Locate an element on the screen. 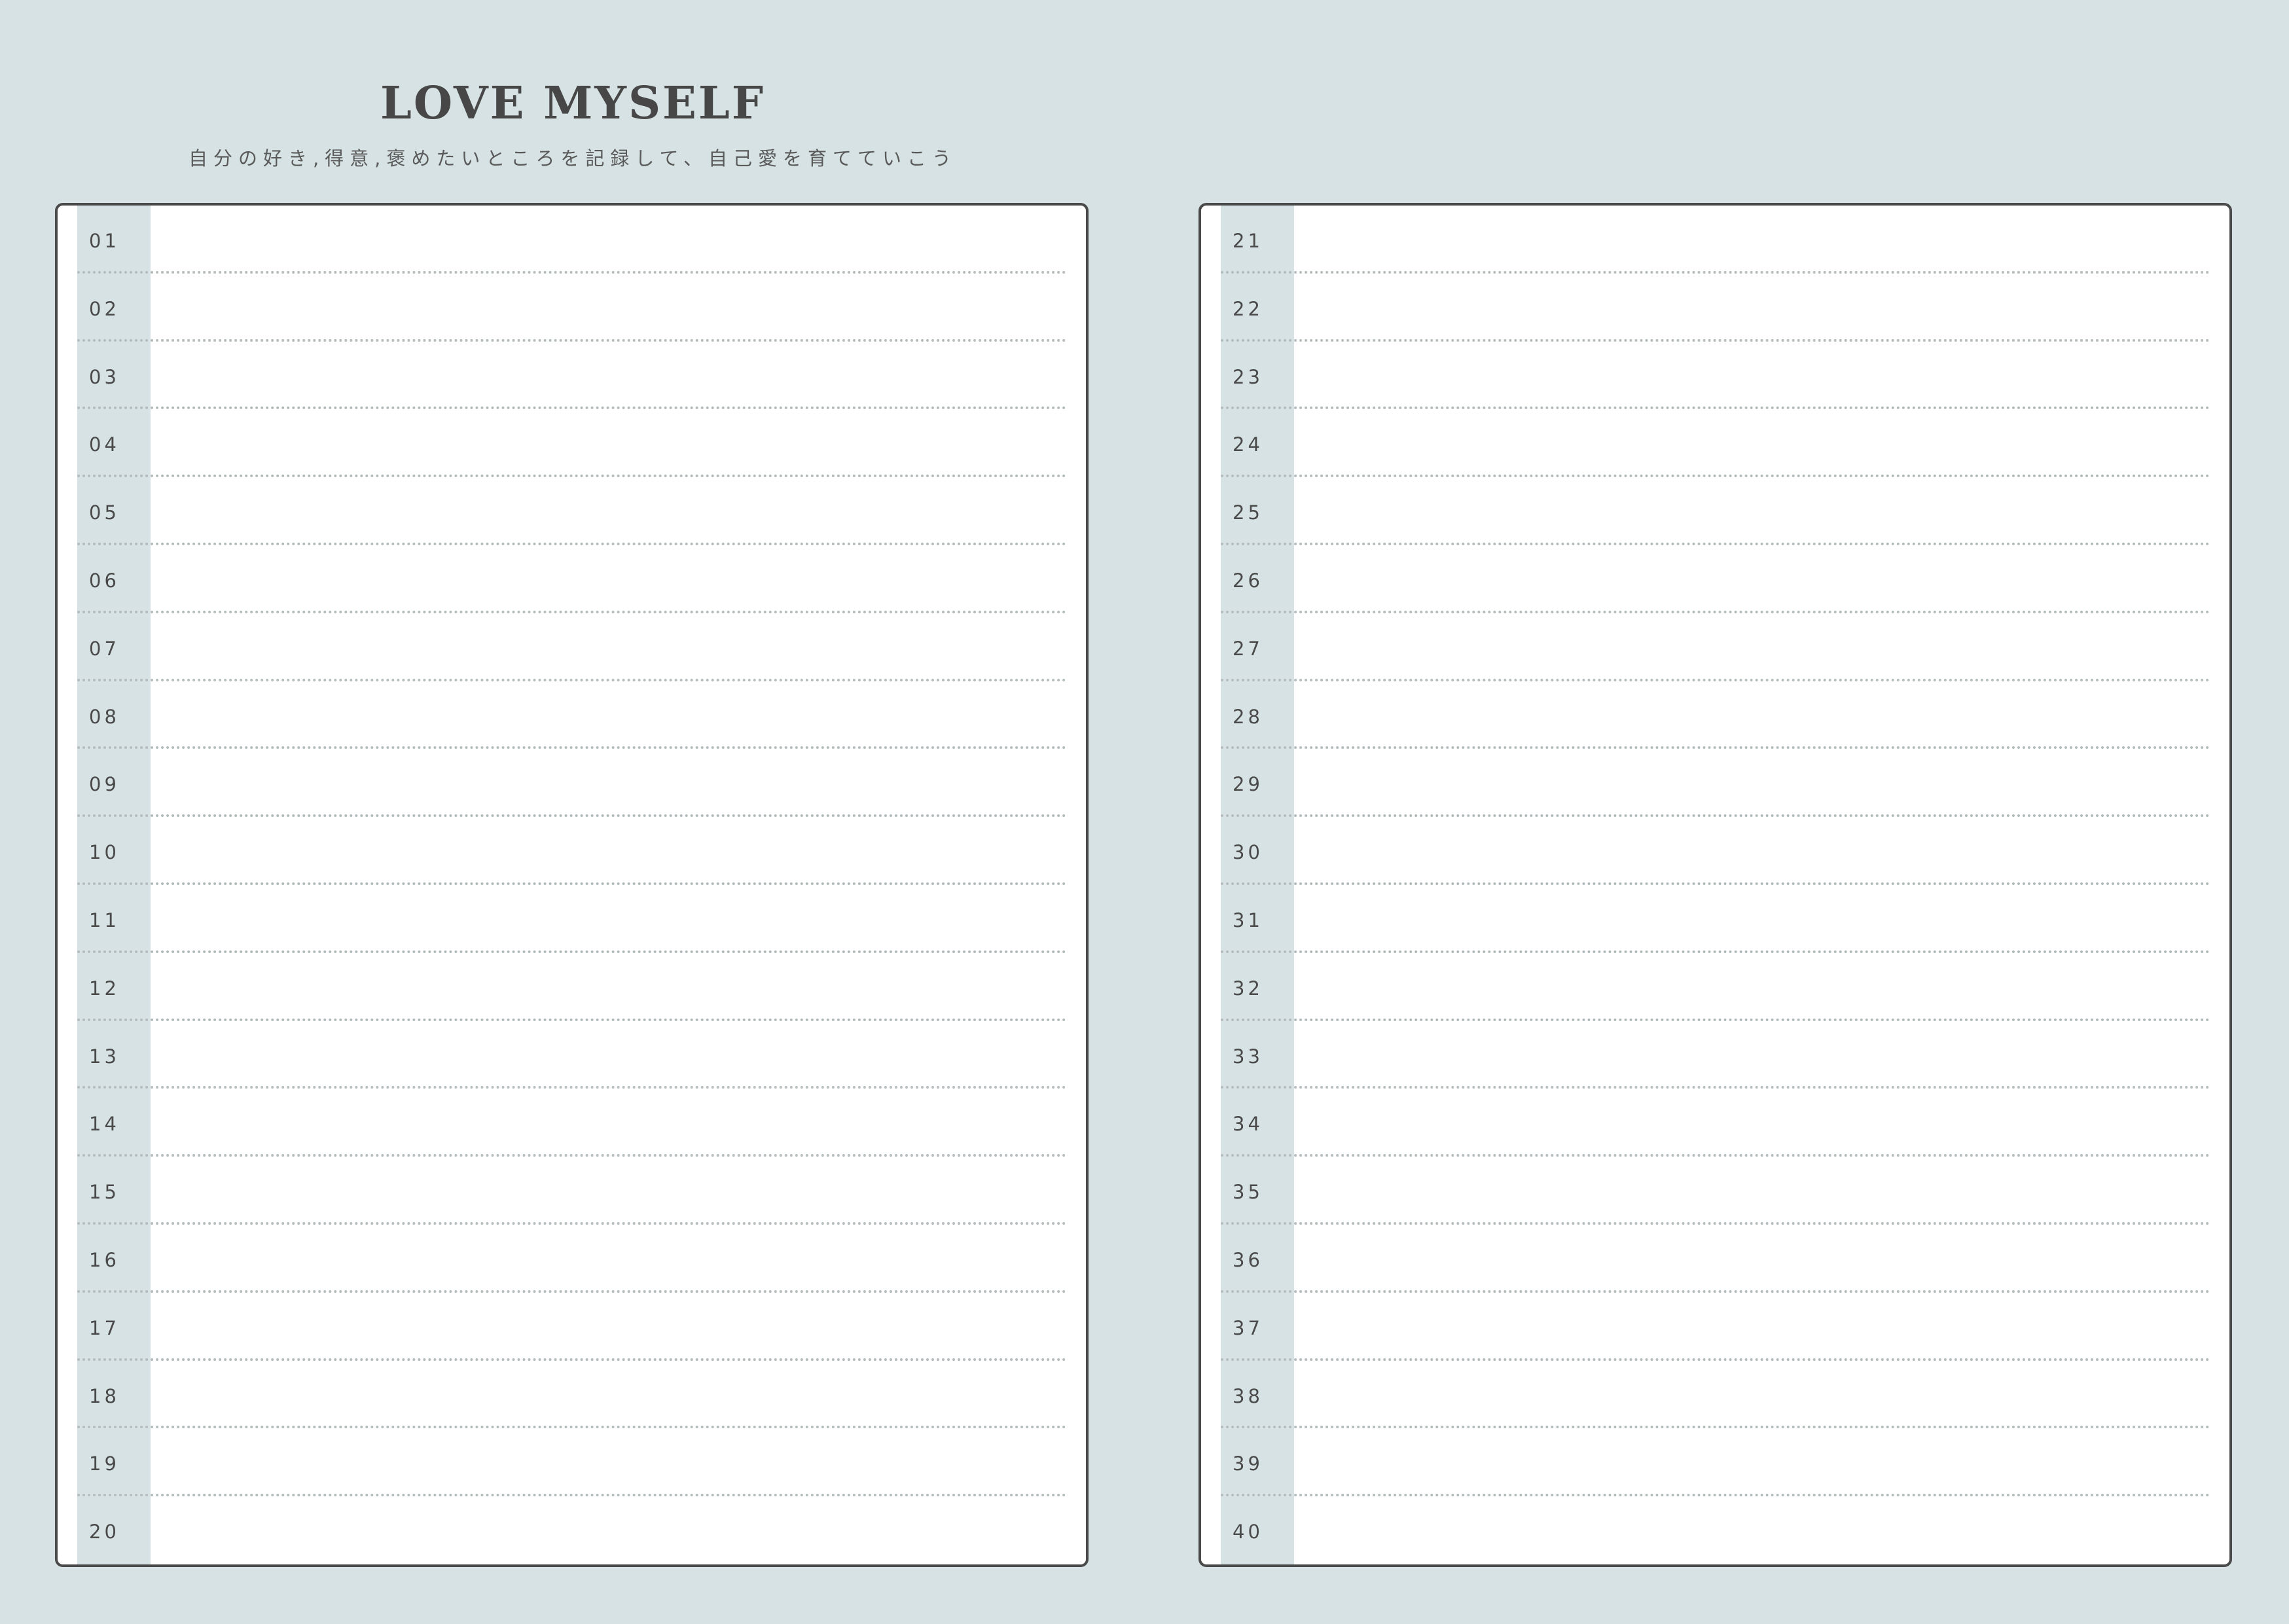 The height and width of the screenshot is (1624, 2289). row-number: 35 is located at coordinates (1248, 1192).